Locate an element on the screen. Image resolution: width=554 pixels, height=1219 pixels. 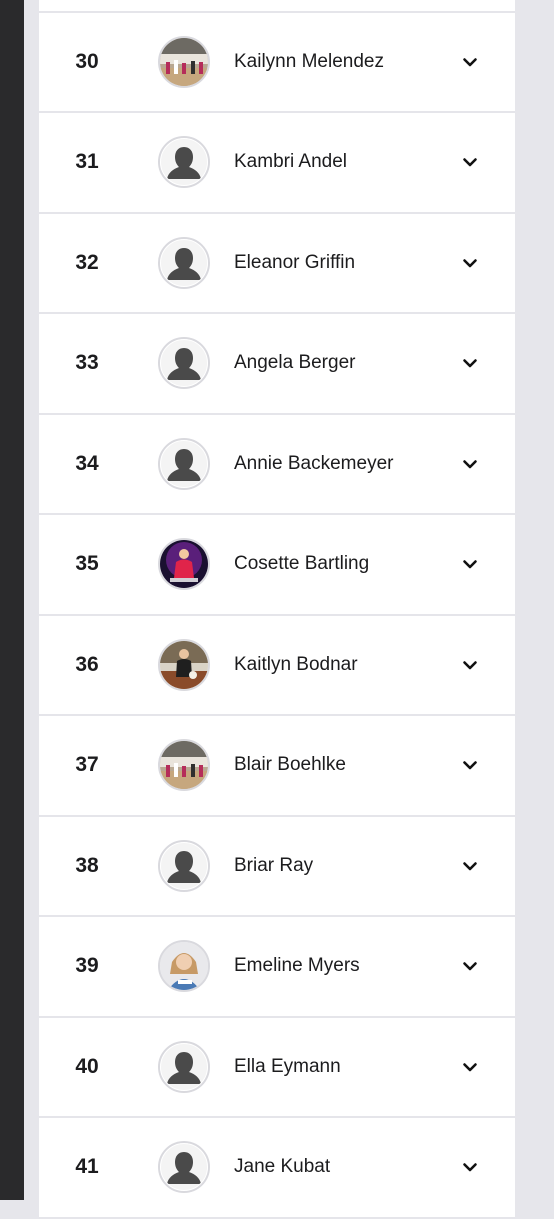
ranking-row: 34 Annie Backemeyer is located at coordinates (277, 464).